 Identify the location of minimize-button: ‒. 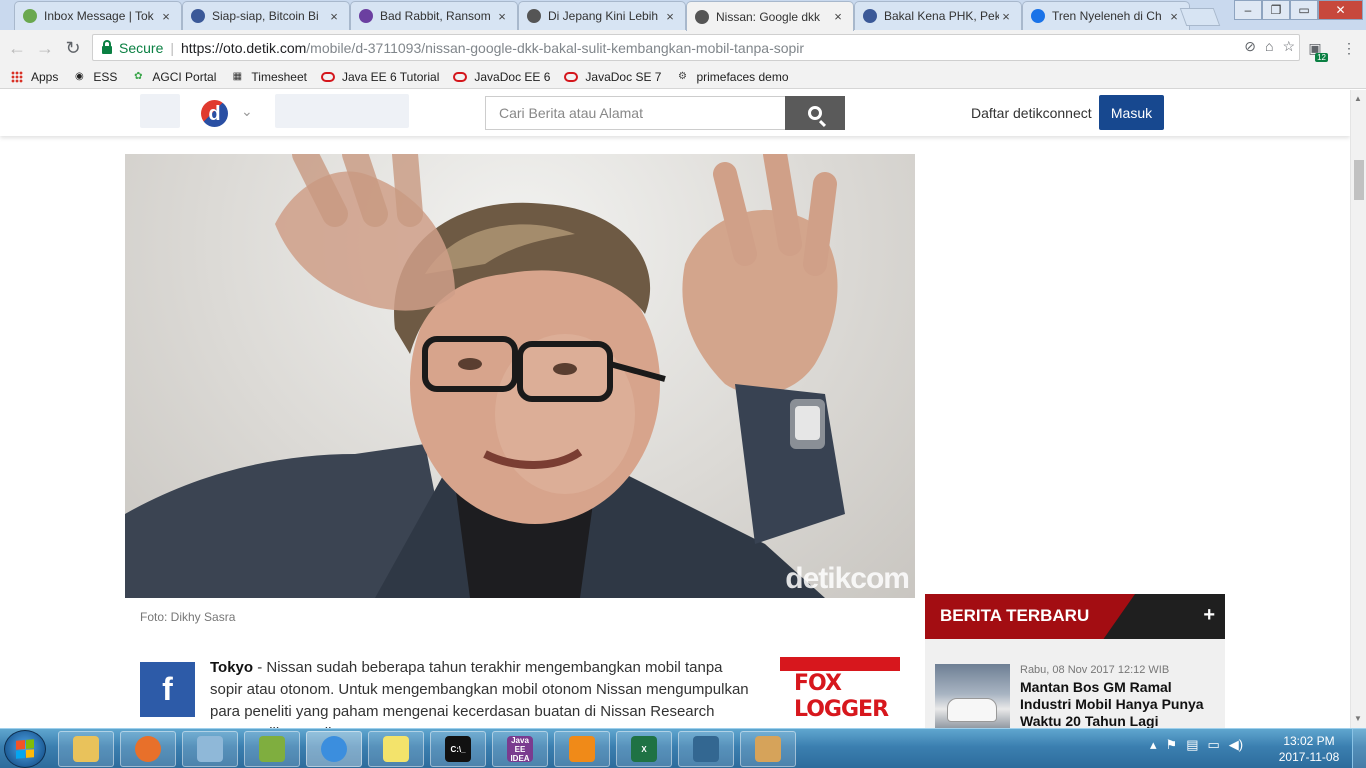
(1248, 10).